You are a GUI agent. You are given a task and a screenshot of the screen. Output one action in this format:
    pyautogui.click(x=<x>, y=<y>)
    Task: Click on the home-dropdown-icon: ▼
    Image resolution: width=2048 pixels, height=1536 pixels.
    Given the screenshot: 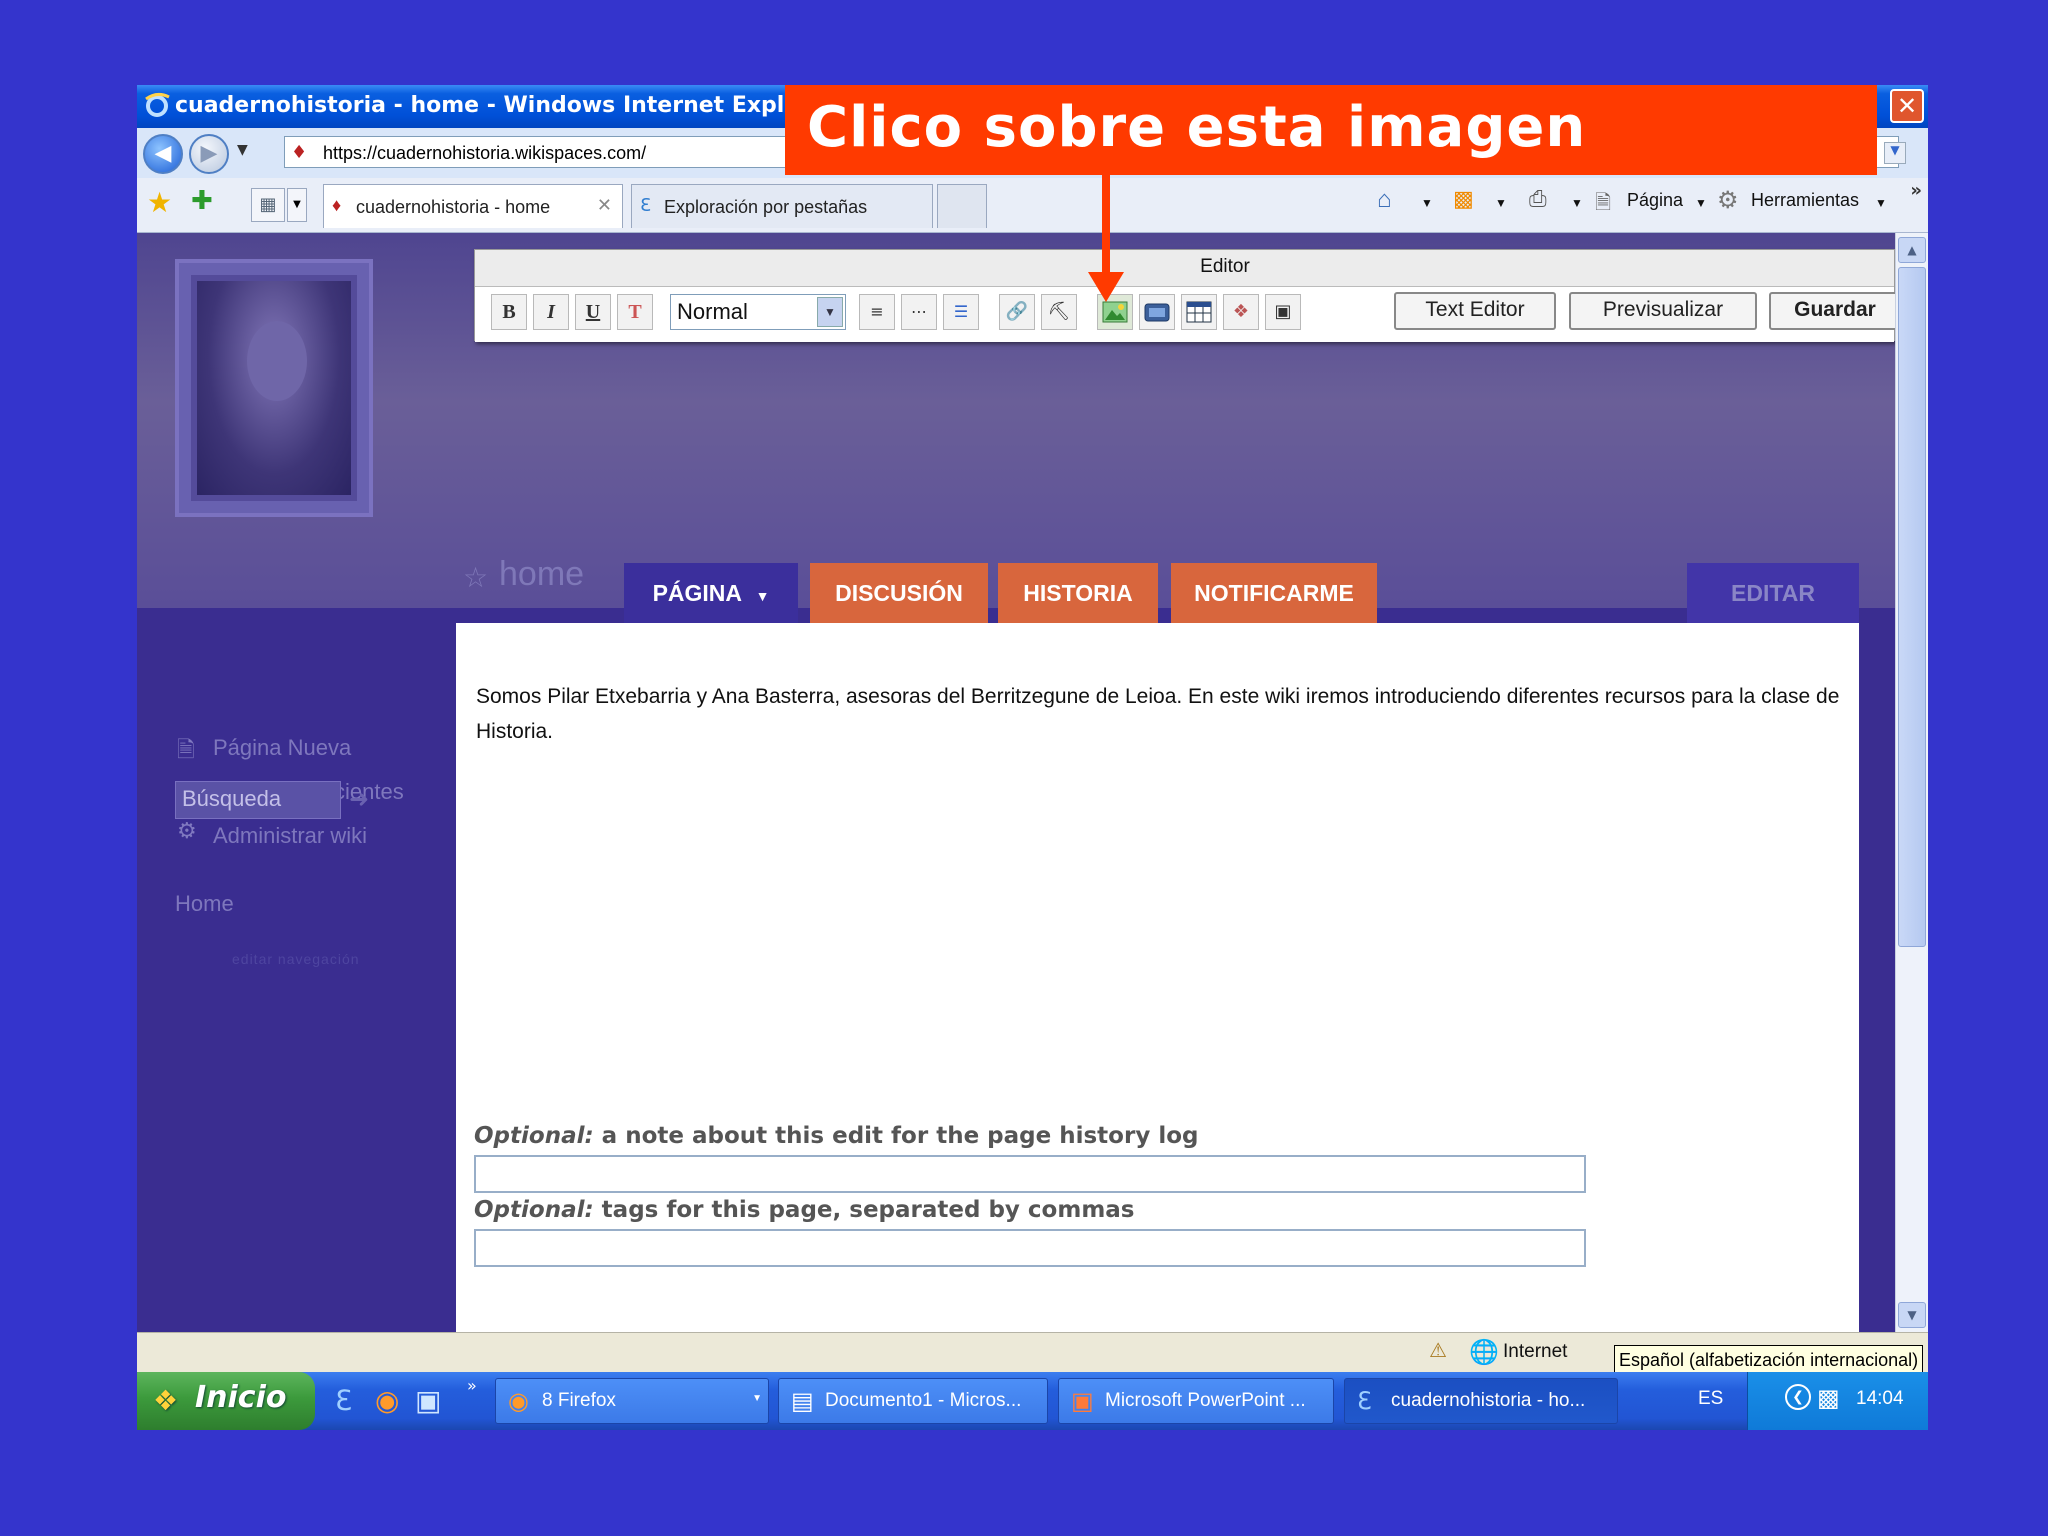 What is the action you would take?
    pyautogui.click(x=1427, y=203)
    